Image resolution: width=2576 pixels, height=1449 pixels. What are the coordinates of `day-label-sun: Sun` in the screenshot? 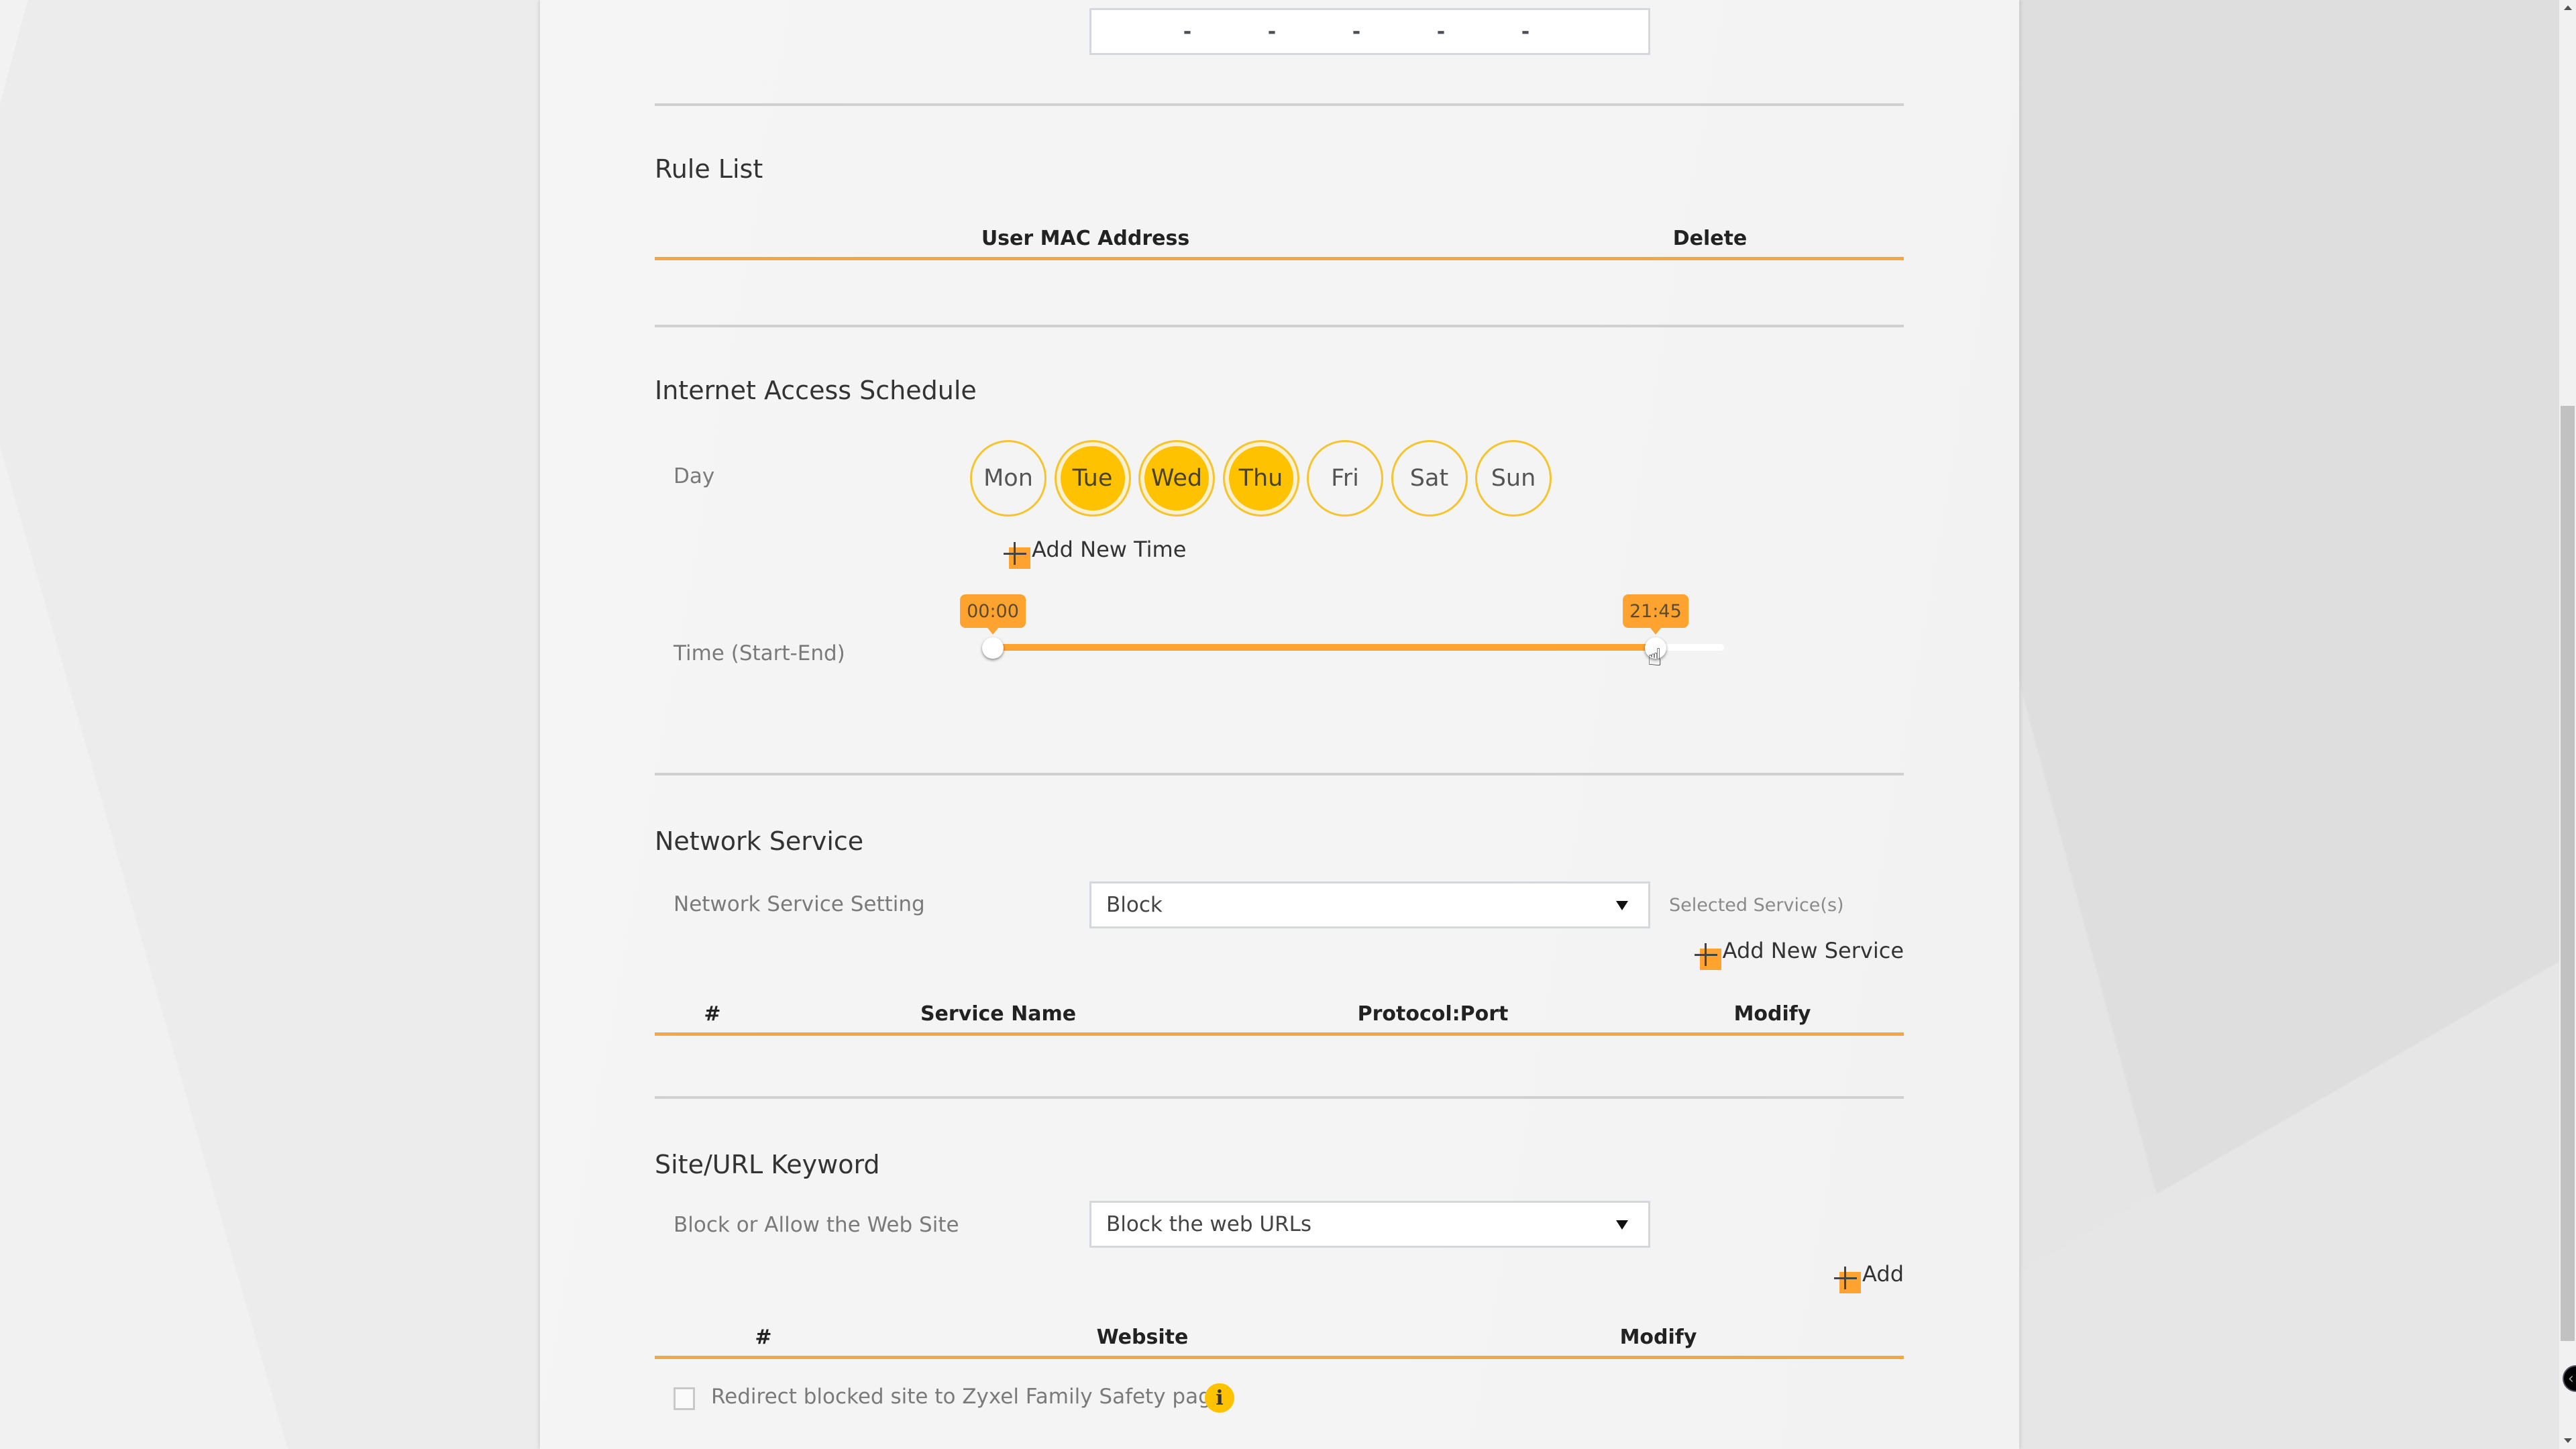 It's located at (1513, 478).